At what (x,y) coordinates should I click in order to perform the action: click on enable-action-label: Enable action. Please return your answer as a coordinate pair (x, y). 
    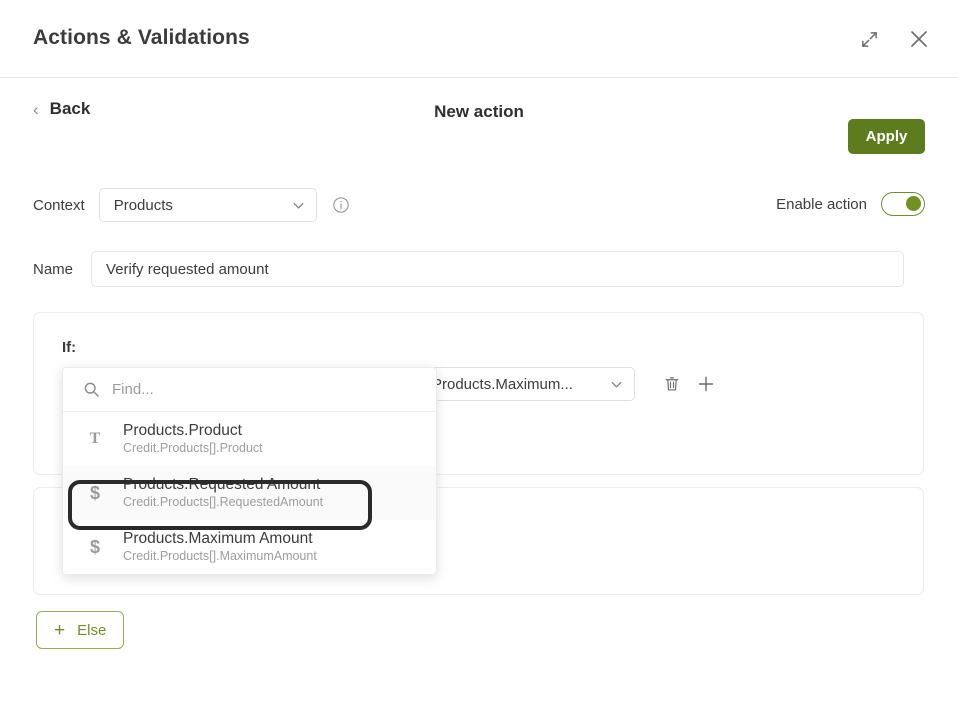
    Looking at the image, I should click on (821, 204).